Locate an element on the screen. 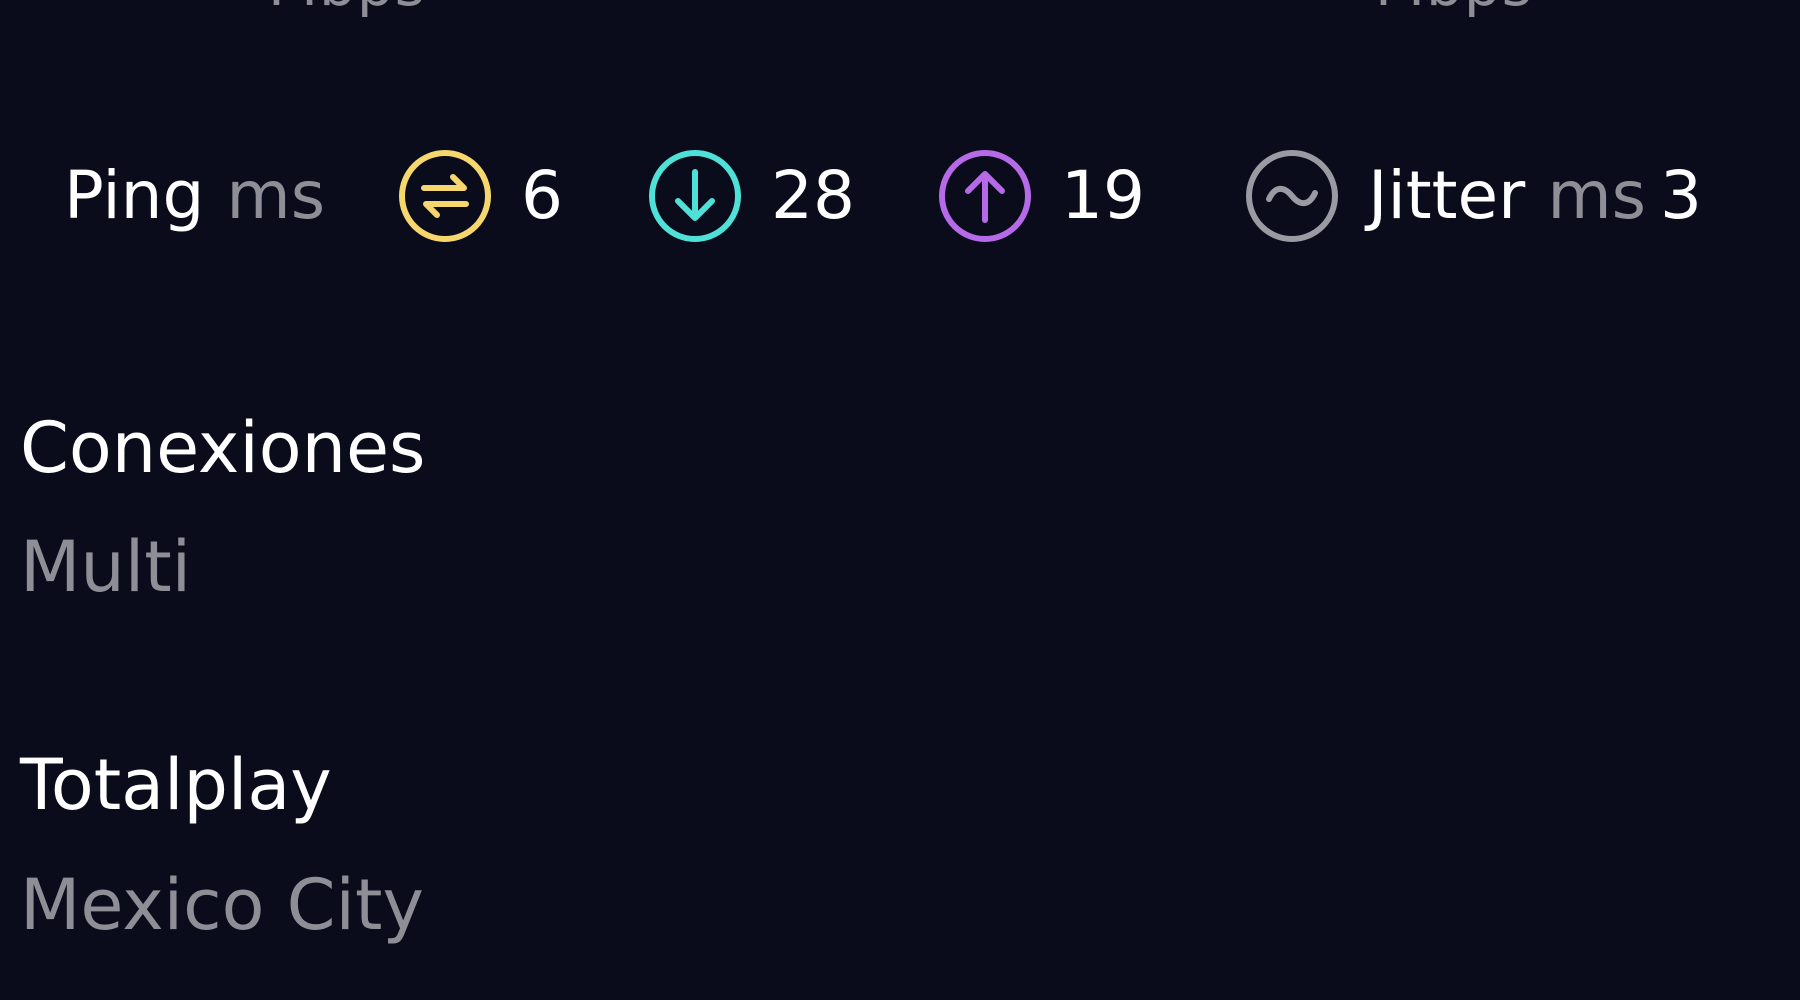  idle-ping-value: 6 is located at coordinates (542, 195).